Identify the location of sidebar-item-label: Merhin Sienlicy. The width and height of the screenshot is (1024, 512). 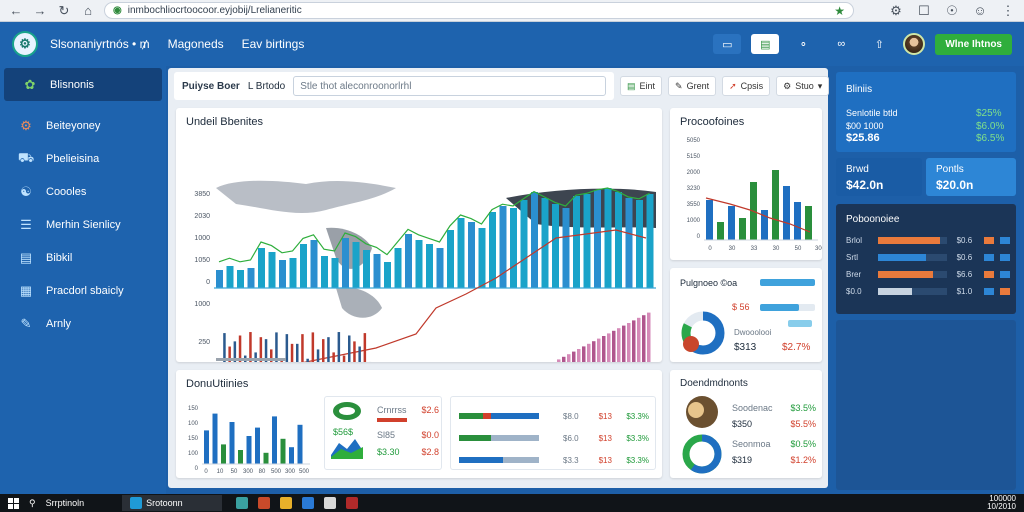
(83, 224).